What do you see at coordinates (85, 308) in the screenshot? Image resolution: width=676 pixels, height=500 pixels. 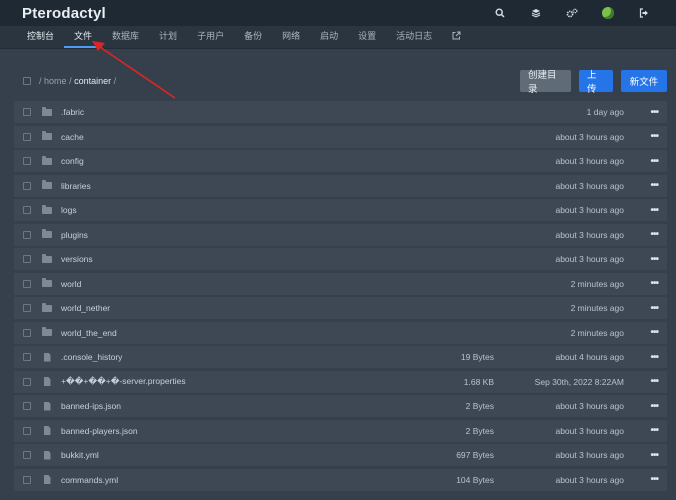 I see `file-name: world_nether` at bounding box center [85, 308].